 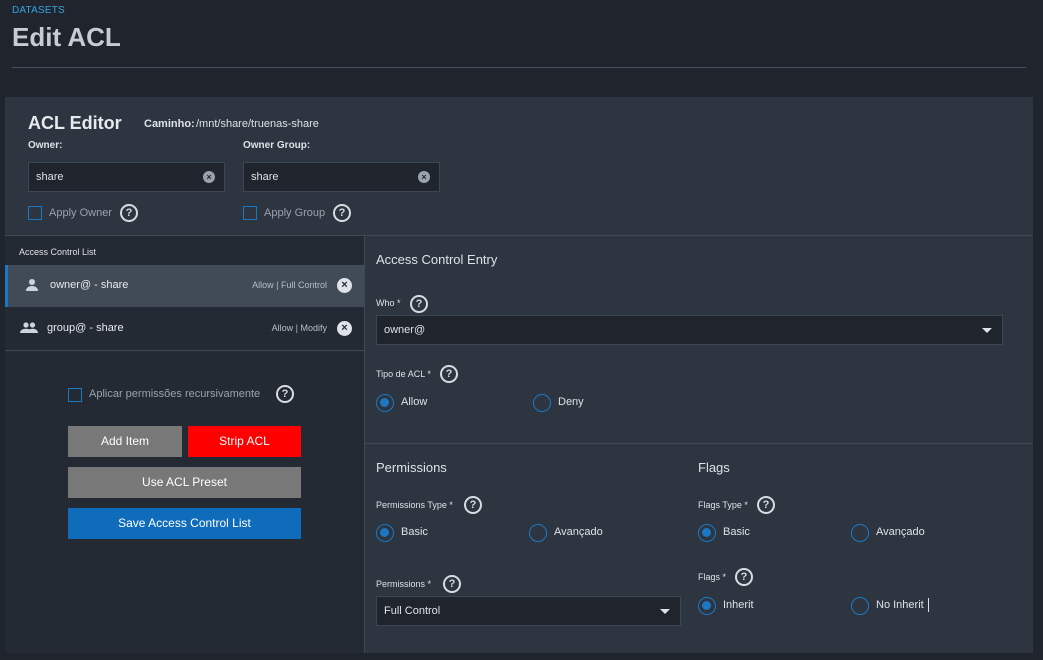 What do you see at coordinates (289, 285) in the screenshot?
I see `acl-item-detail: Allow | Full Control` at bounding box center [289, 285].